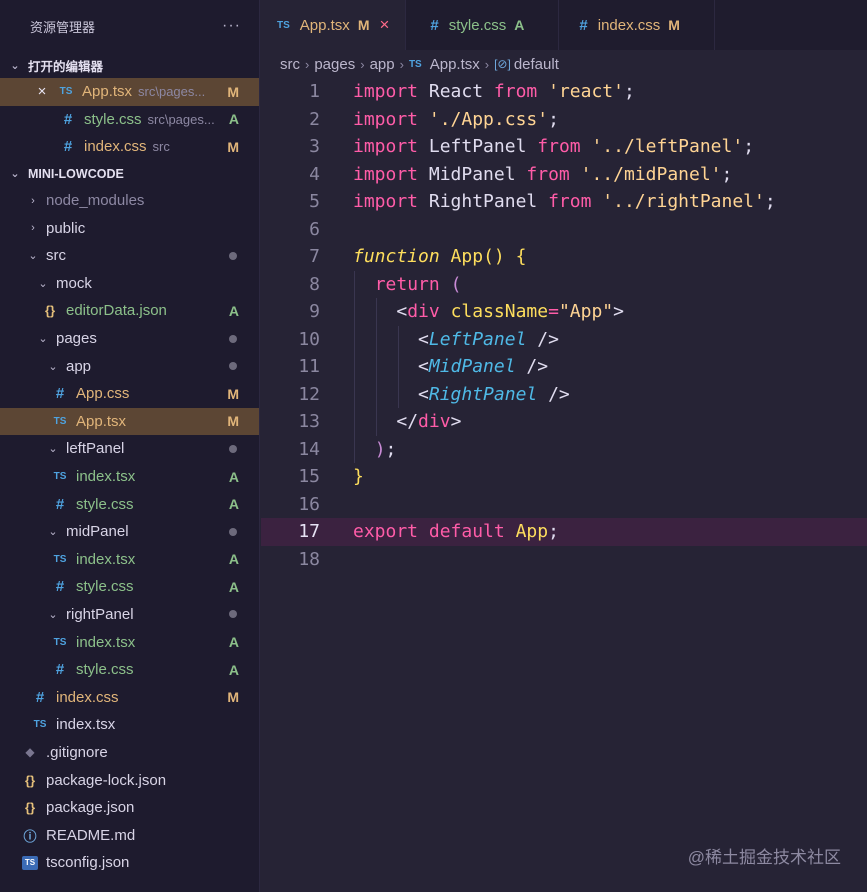  Describe the element at coordinates (129, 394) in the screenshot. I see `file-App-css: # App.css M` at that location.